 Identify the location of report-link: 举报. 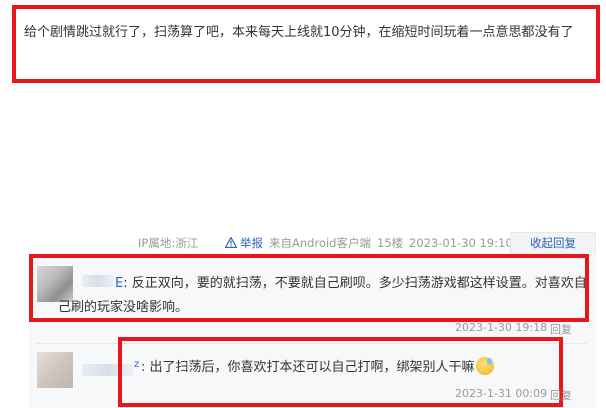
(244, 243).